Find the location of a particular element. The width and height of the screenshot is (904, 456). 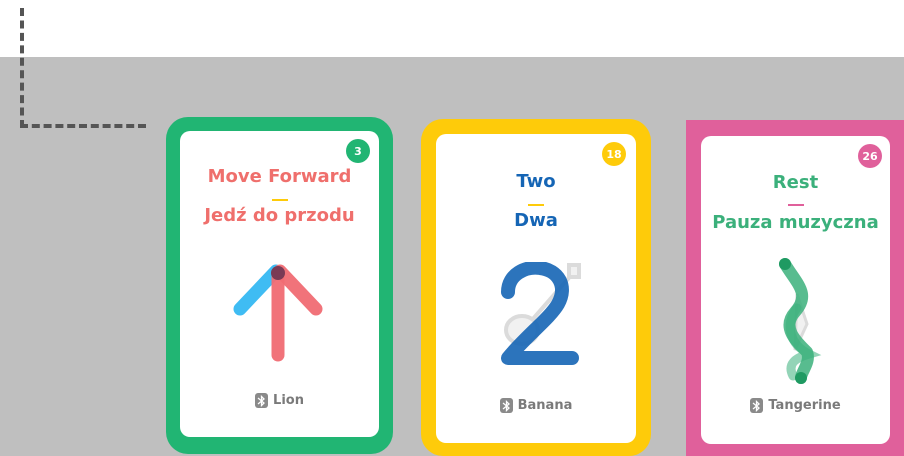

arrow-up-icon is located at coordinates (278, 313).